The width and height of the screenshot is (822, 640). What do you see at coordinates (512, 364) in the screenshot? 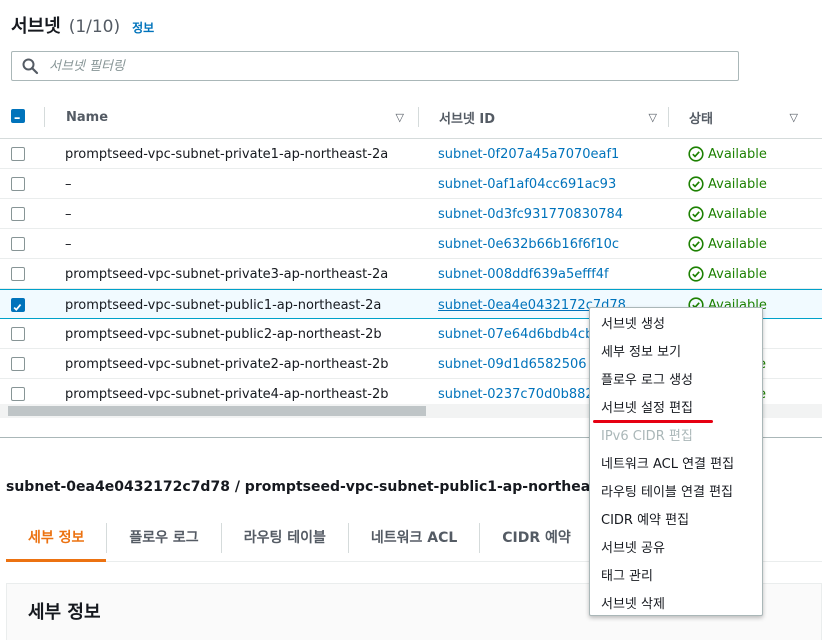
I see `subnet-id-link: subnet-09d1d6582506` at bounding box center [512, 364].